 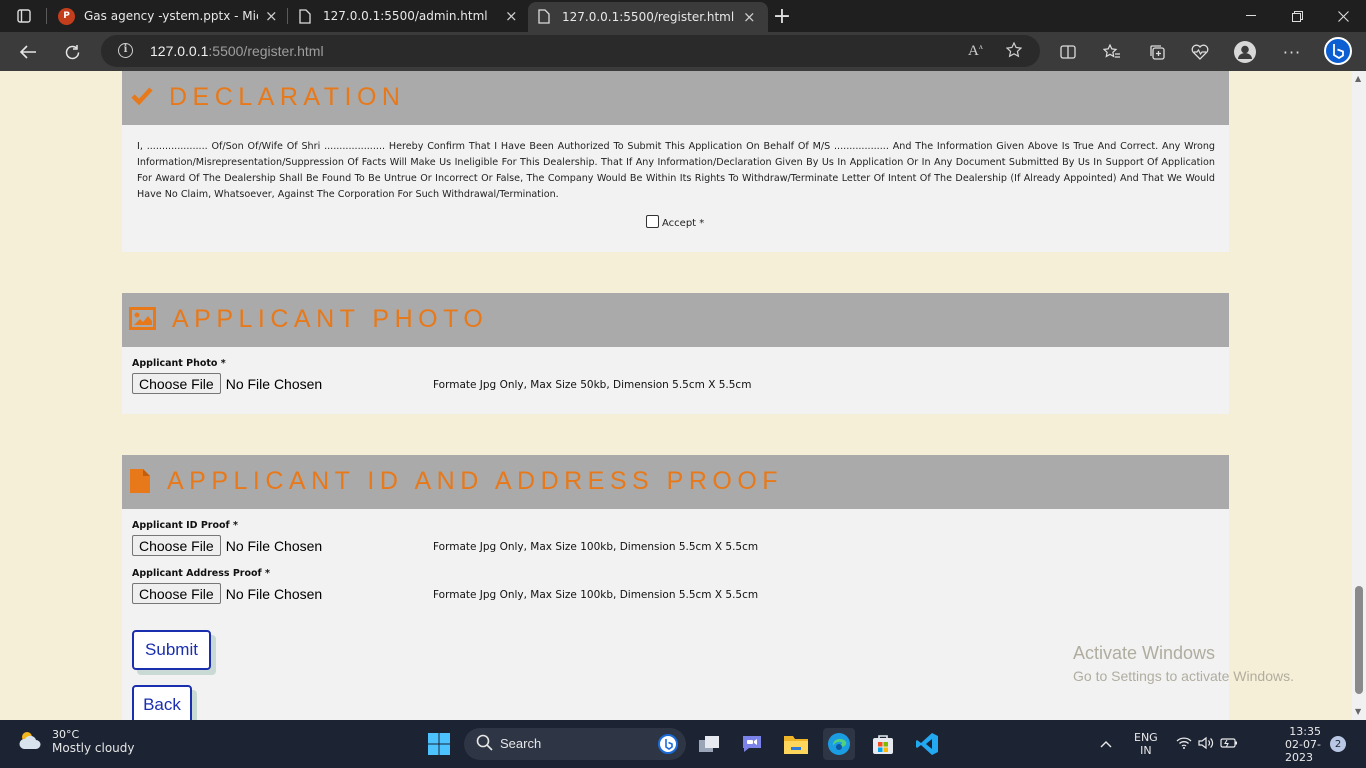 I want to click on tab-powerpoint: P Gas agency -ystem.pptx - Micros ×, so click(x=168, y=16).